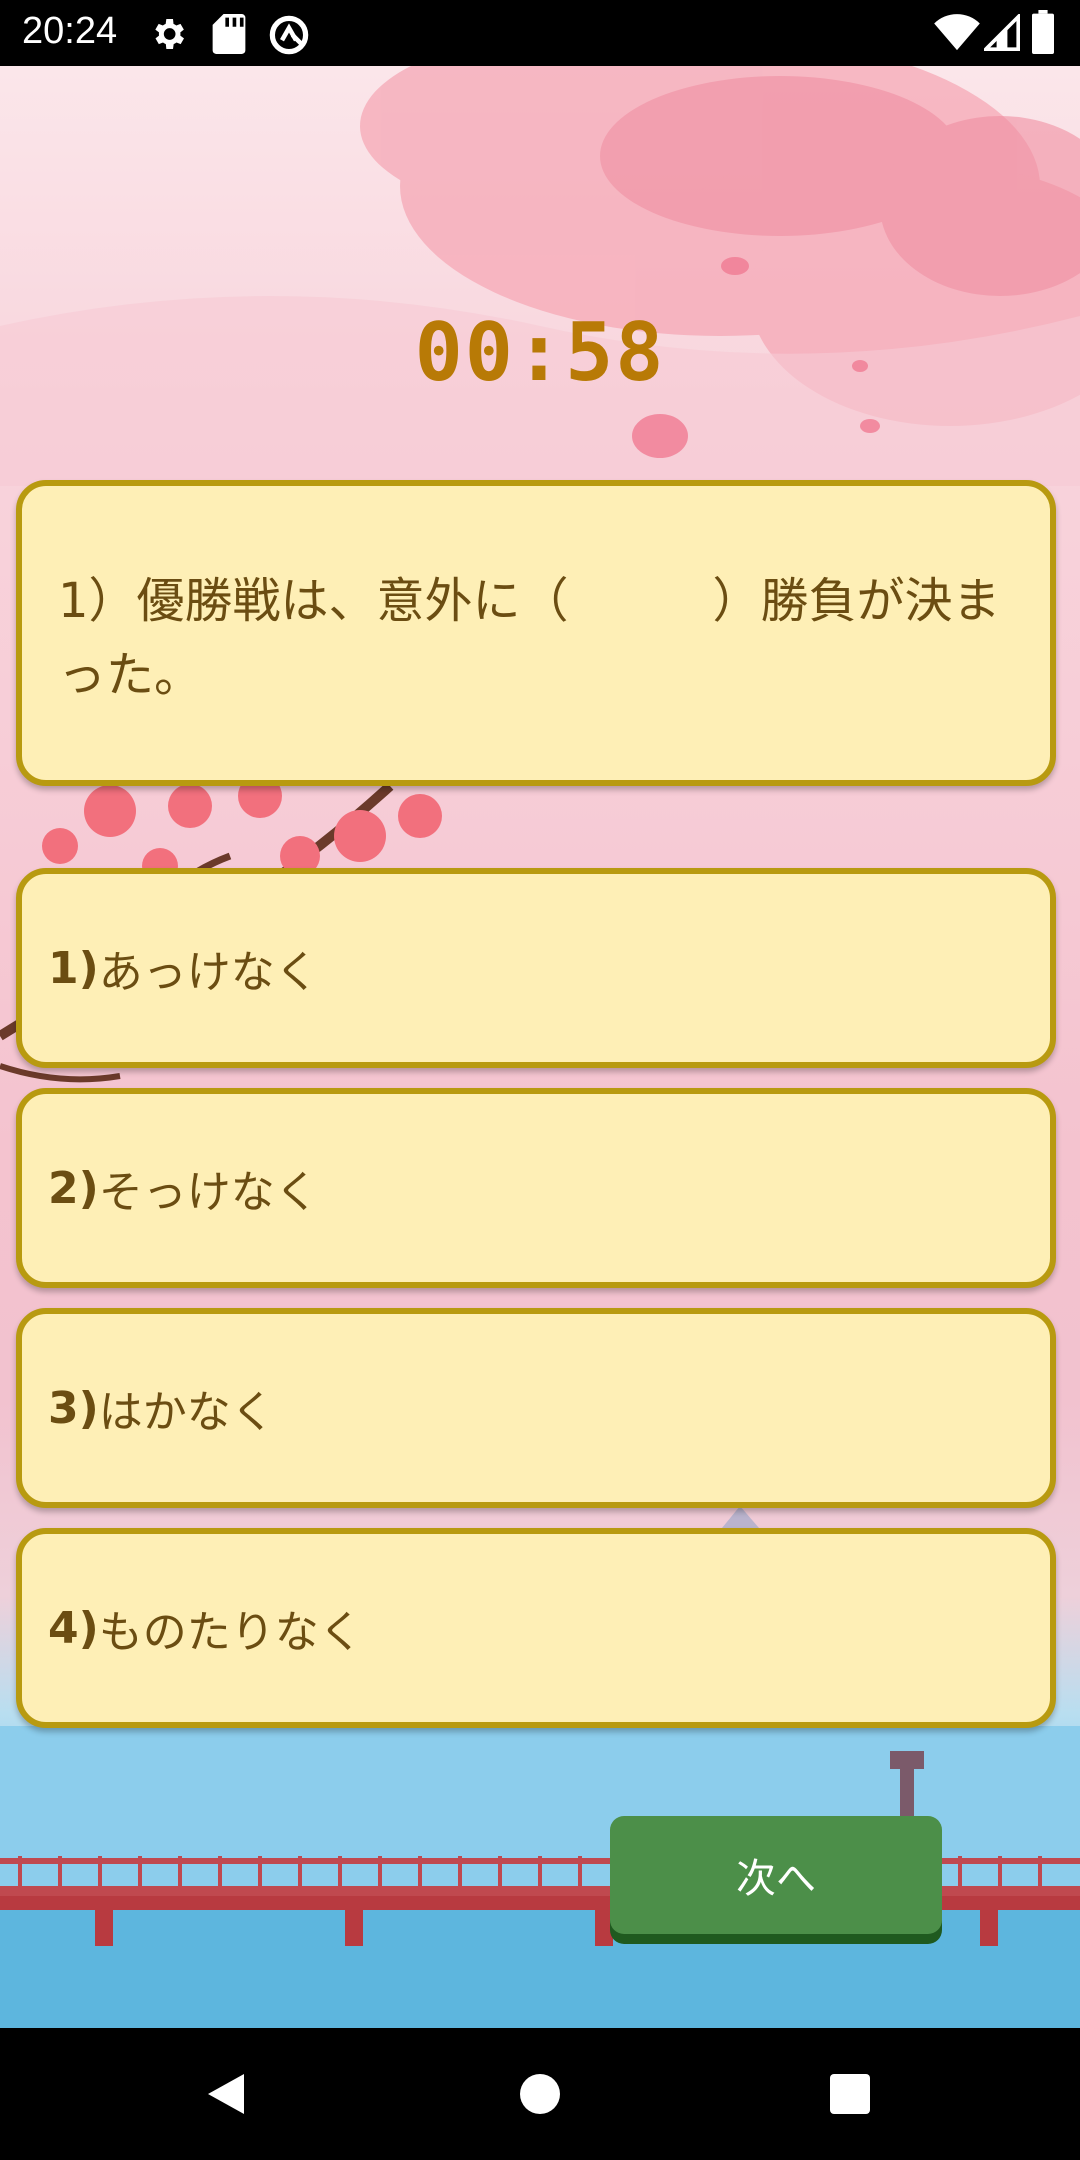 This screenshot has width=1080, height=2160. Describe the element at coordinates (850, 2094) in the screenshot. I see `recents-icon` at that location.